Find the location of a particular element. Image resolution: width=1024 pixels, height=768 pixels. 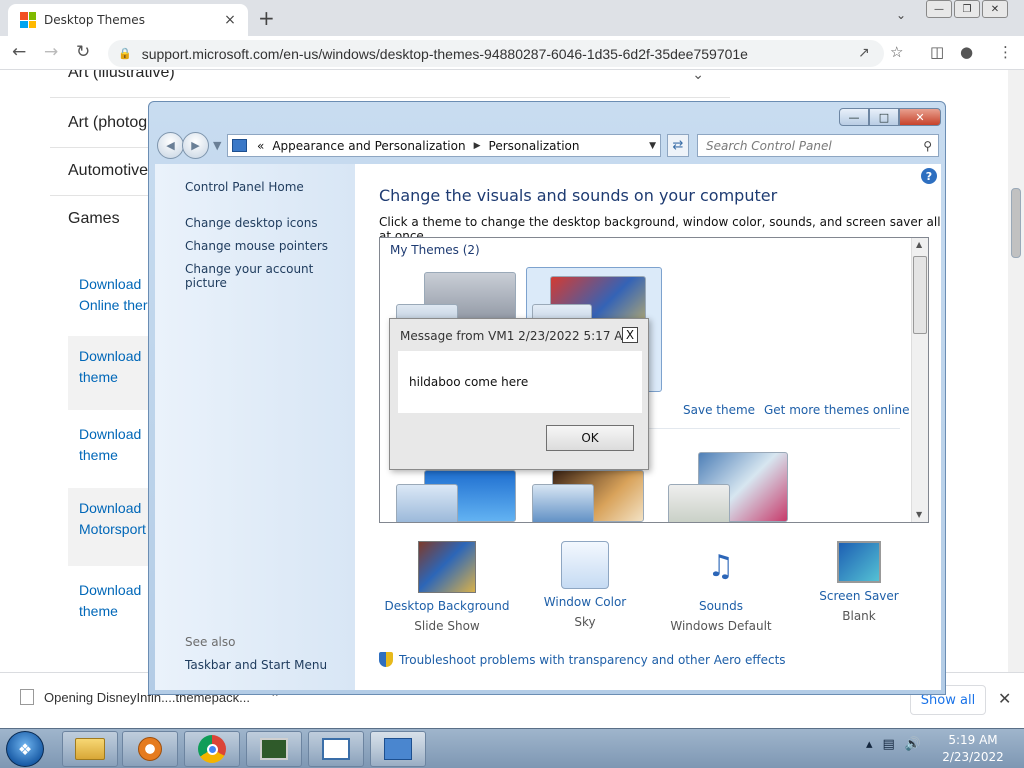

folder-icon is located at coordinates (90, 749).